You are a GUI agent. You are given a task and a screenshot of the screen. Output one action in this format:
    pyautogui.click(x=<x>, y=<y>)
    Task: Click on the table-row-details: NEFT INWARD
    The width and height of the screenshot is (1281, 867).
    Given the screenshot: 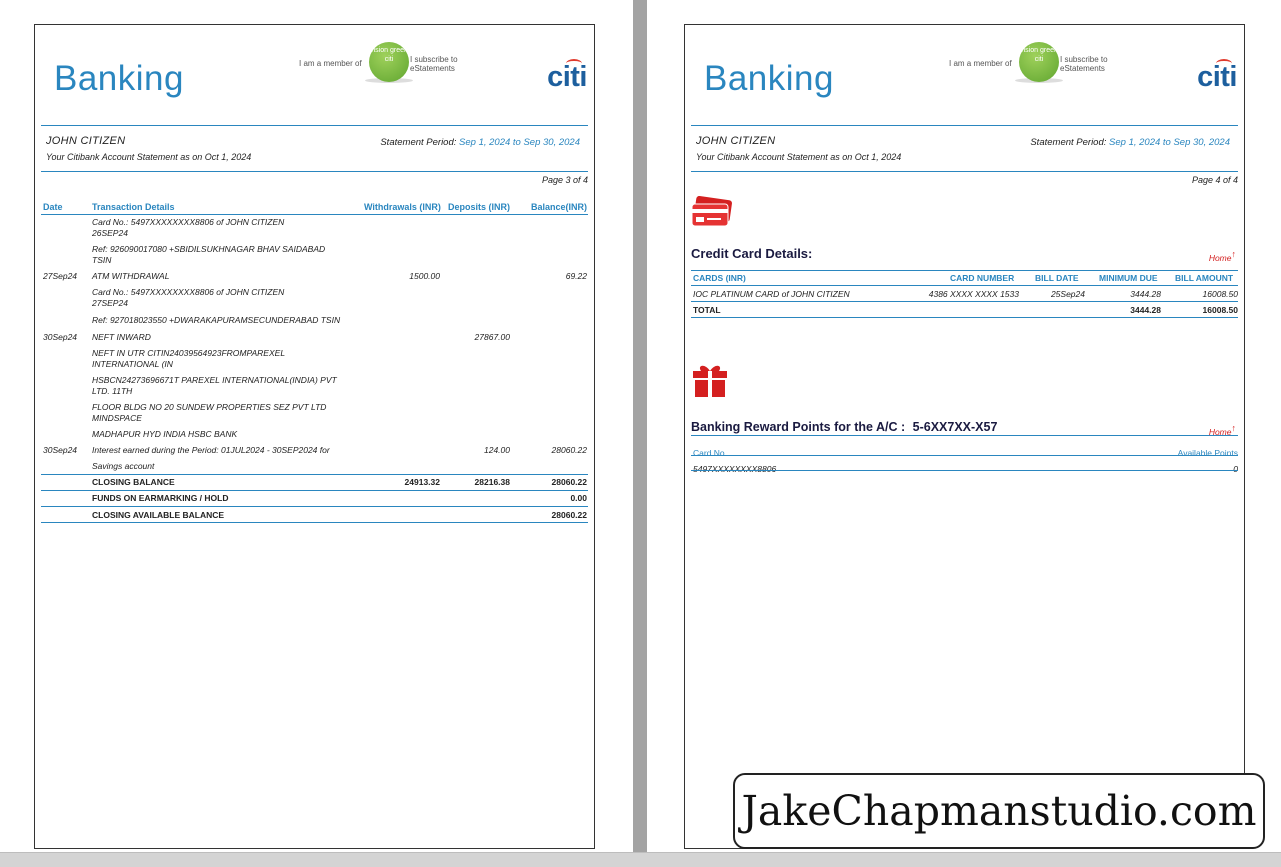 What is the action you would take?
    pyautogui.click(x=222, y=337)
    